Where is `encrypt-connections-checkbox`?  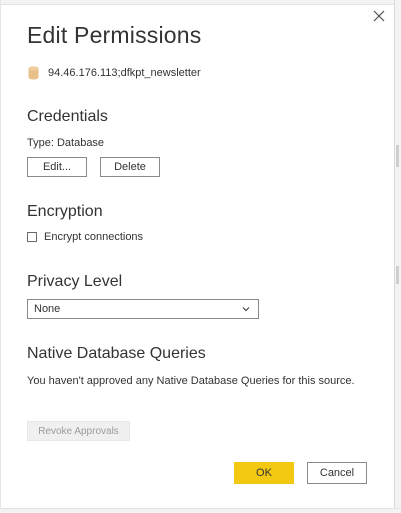 encrypt-connections-checkbox is located at coordinates (32, 237).